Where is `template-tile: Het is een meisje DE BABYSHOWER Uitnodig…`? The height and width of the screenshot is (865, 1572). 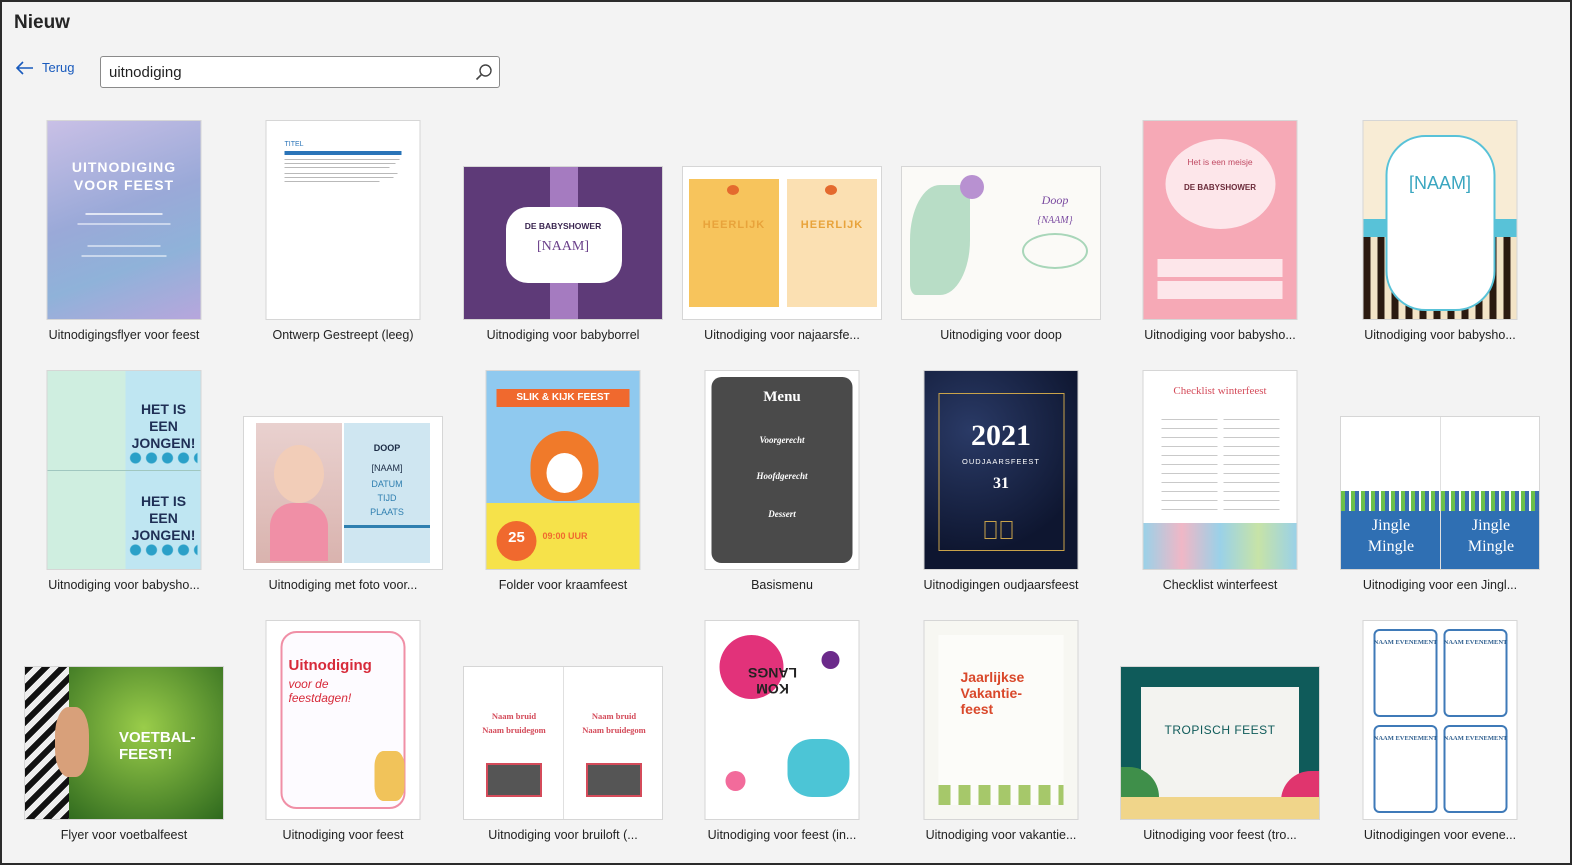 template-tile: Het is een meisje DE BABYSHOWER Uitnodig… is located at coordinates (1220, 240).